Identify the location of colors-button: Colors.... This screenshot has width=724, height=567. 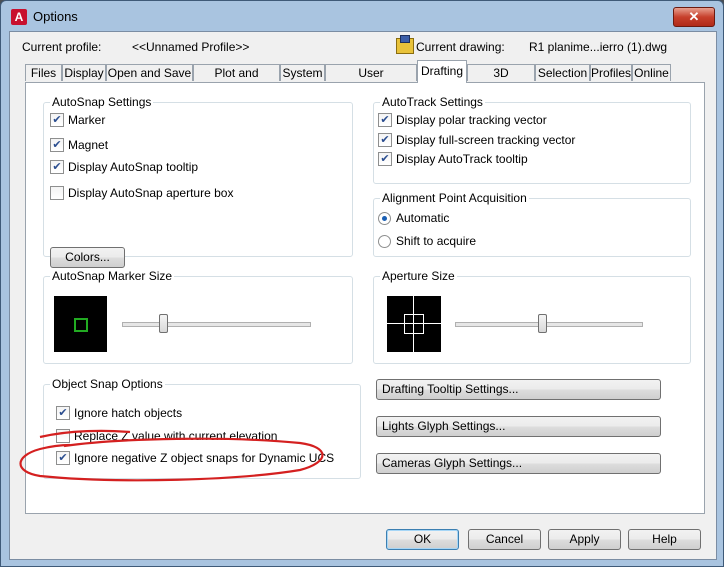
(87, 257).